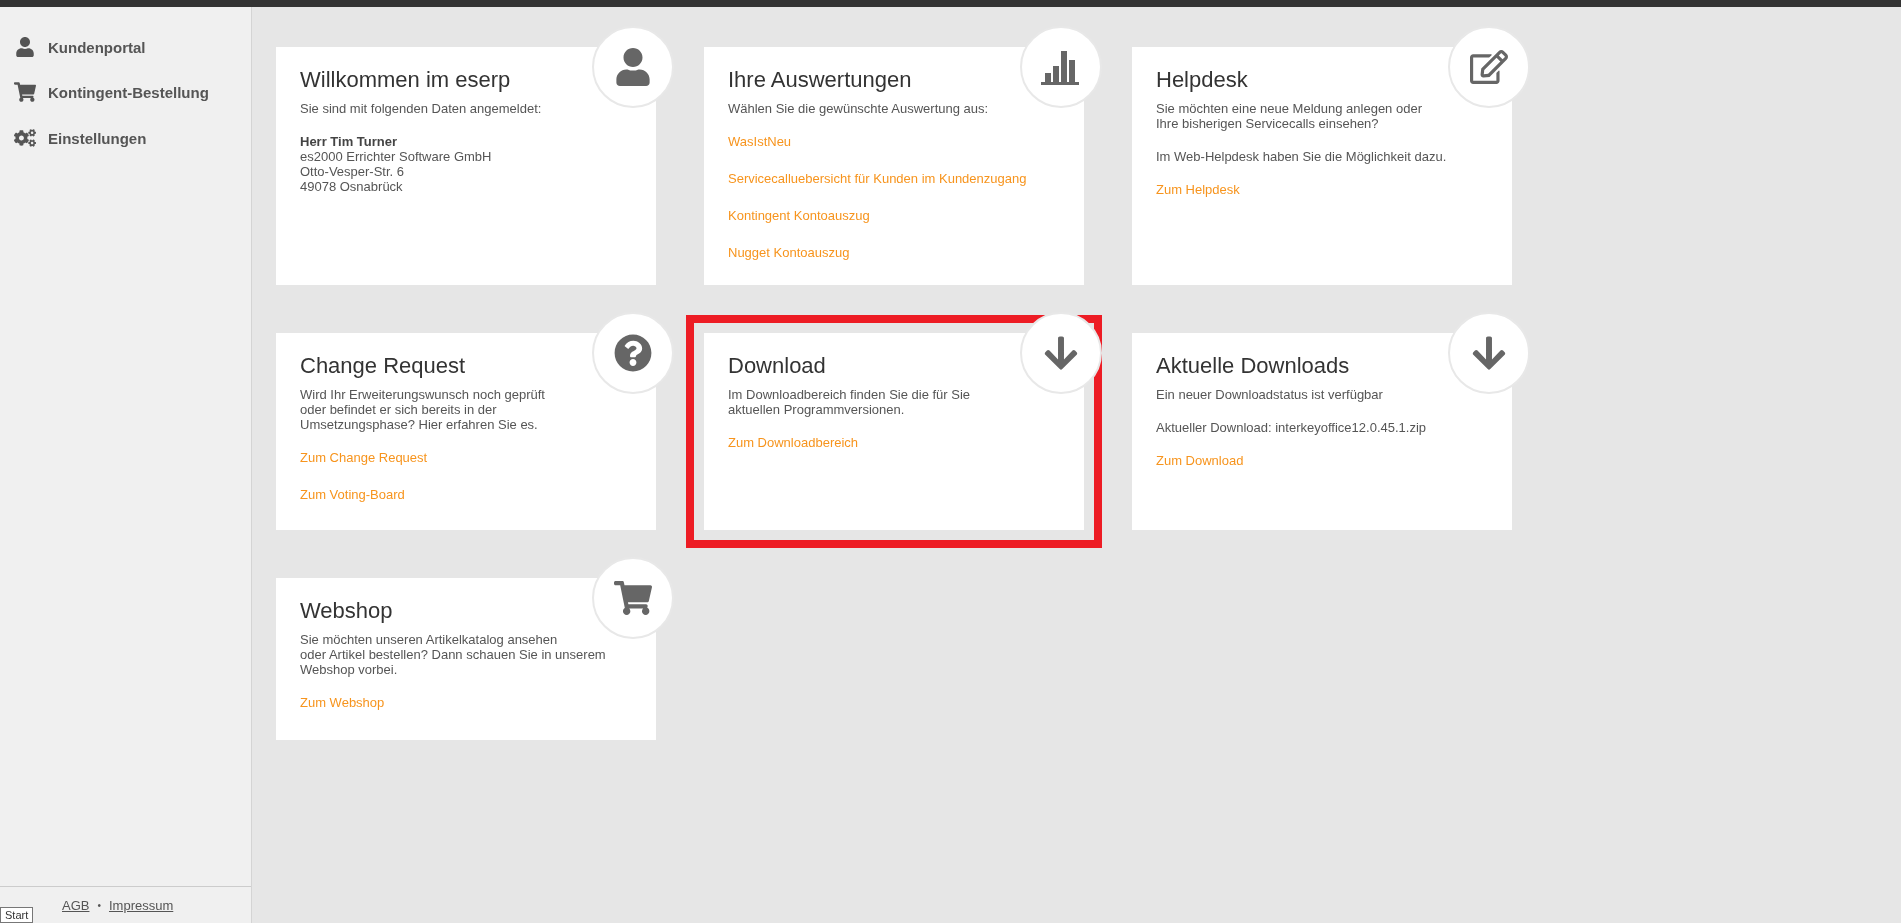 The image size is (1901, 923). What do you see at coordinates (820, 80) in the screenshot?
I see `card-title: Ihre Auswertungen` at bounding box center [820, 80].